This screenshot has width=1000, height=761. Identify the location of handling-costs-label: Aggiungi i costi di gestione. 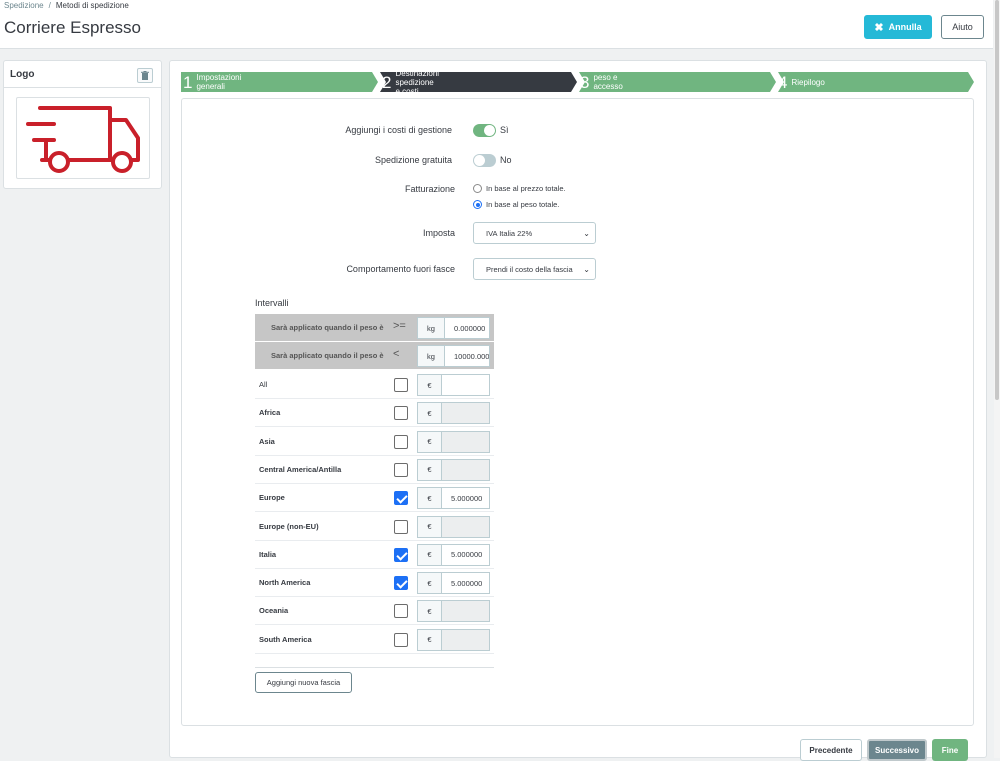
(398, 130).